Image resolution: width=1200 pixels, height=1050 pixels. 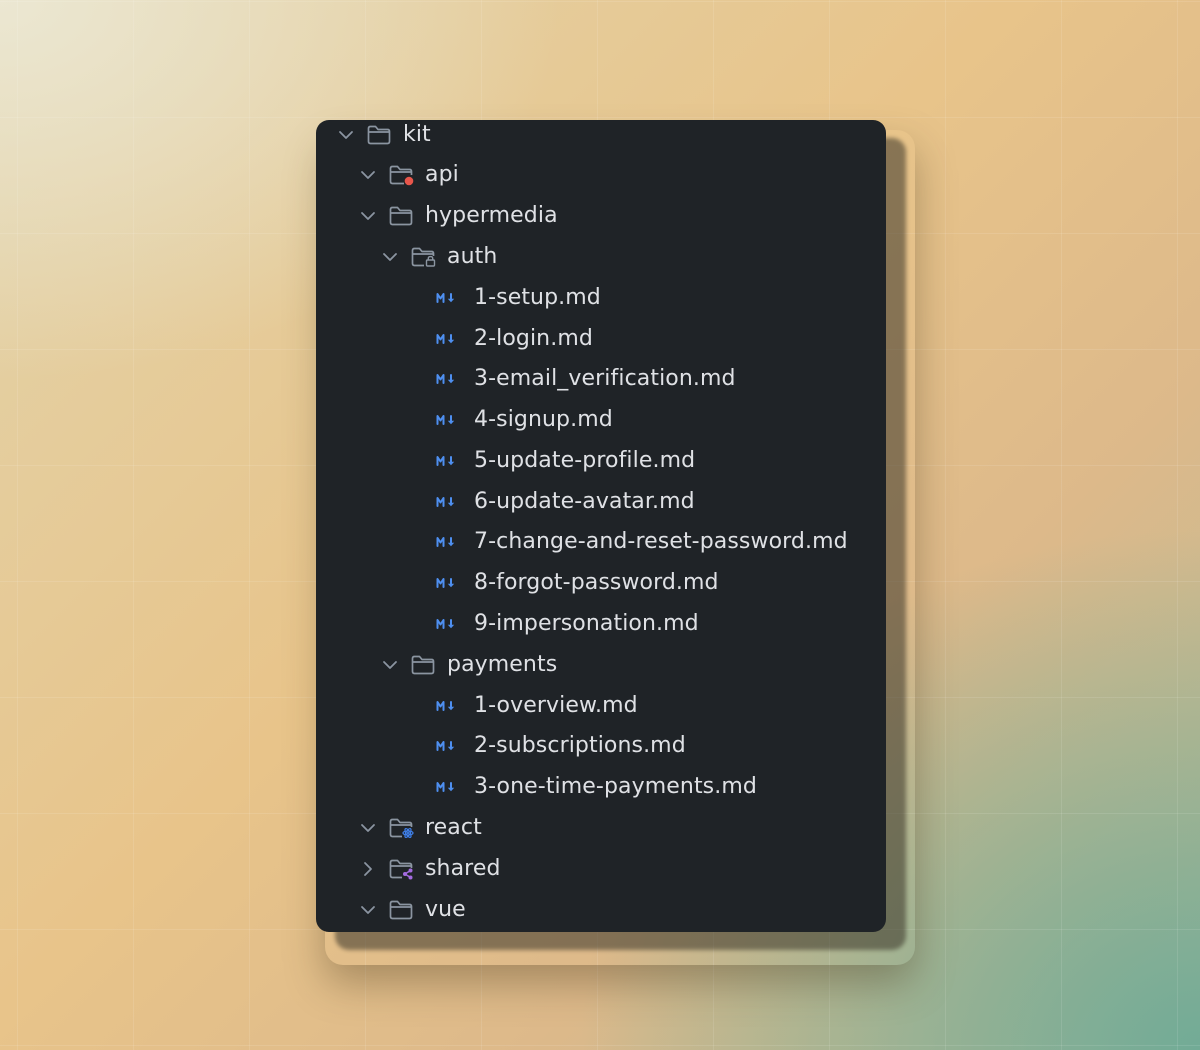 I want to click on tree-folder-hypermedia: hypermedia, so click(x=601, y=216).